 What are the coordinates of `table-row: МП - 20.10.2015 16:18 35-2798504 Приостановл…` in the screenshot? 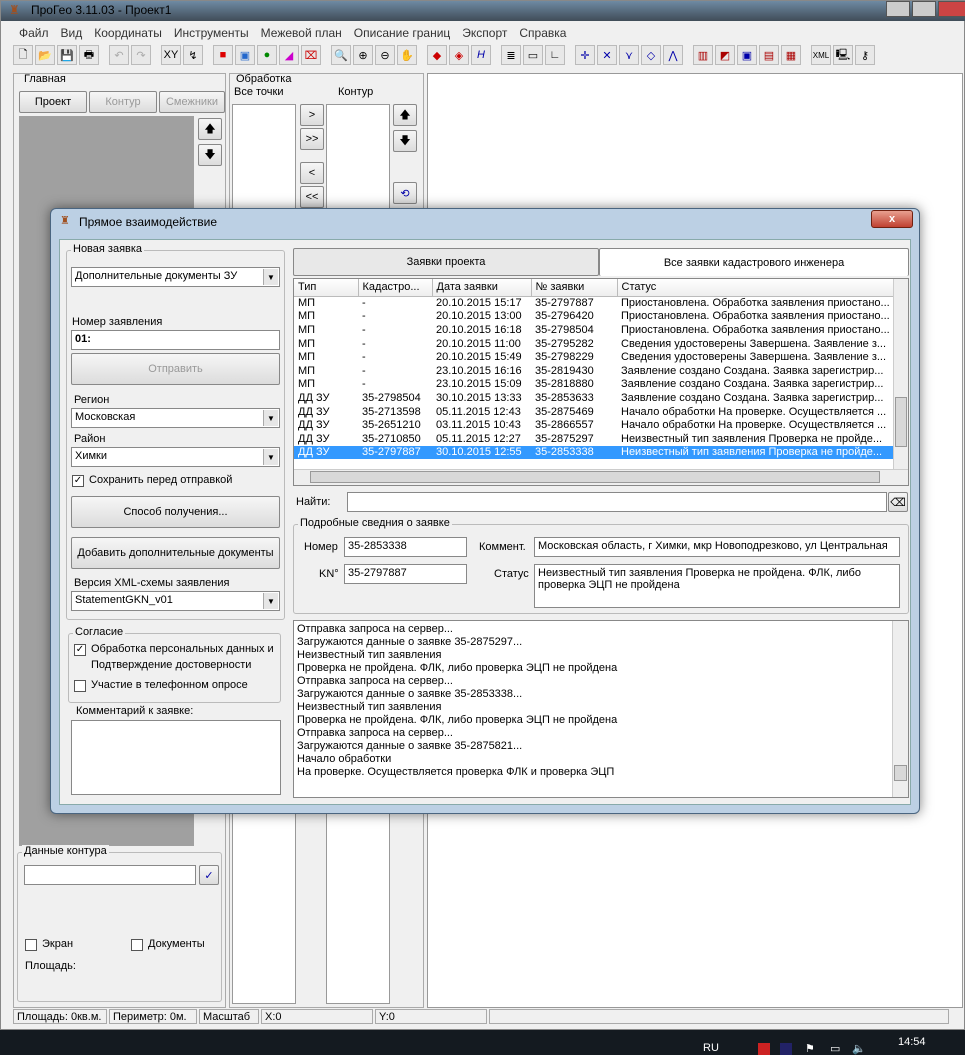 It's located at (594, 330).